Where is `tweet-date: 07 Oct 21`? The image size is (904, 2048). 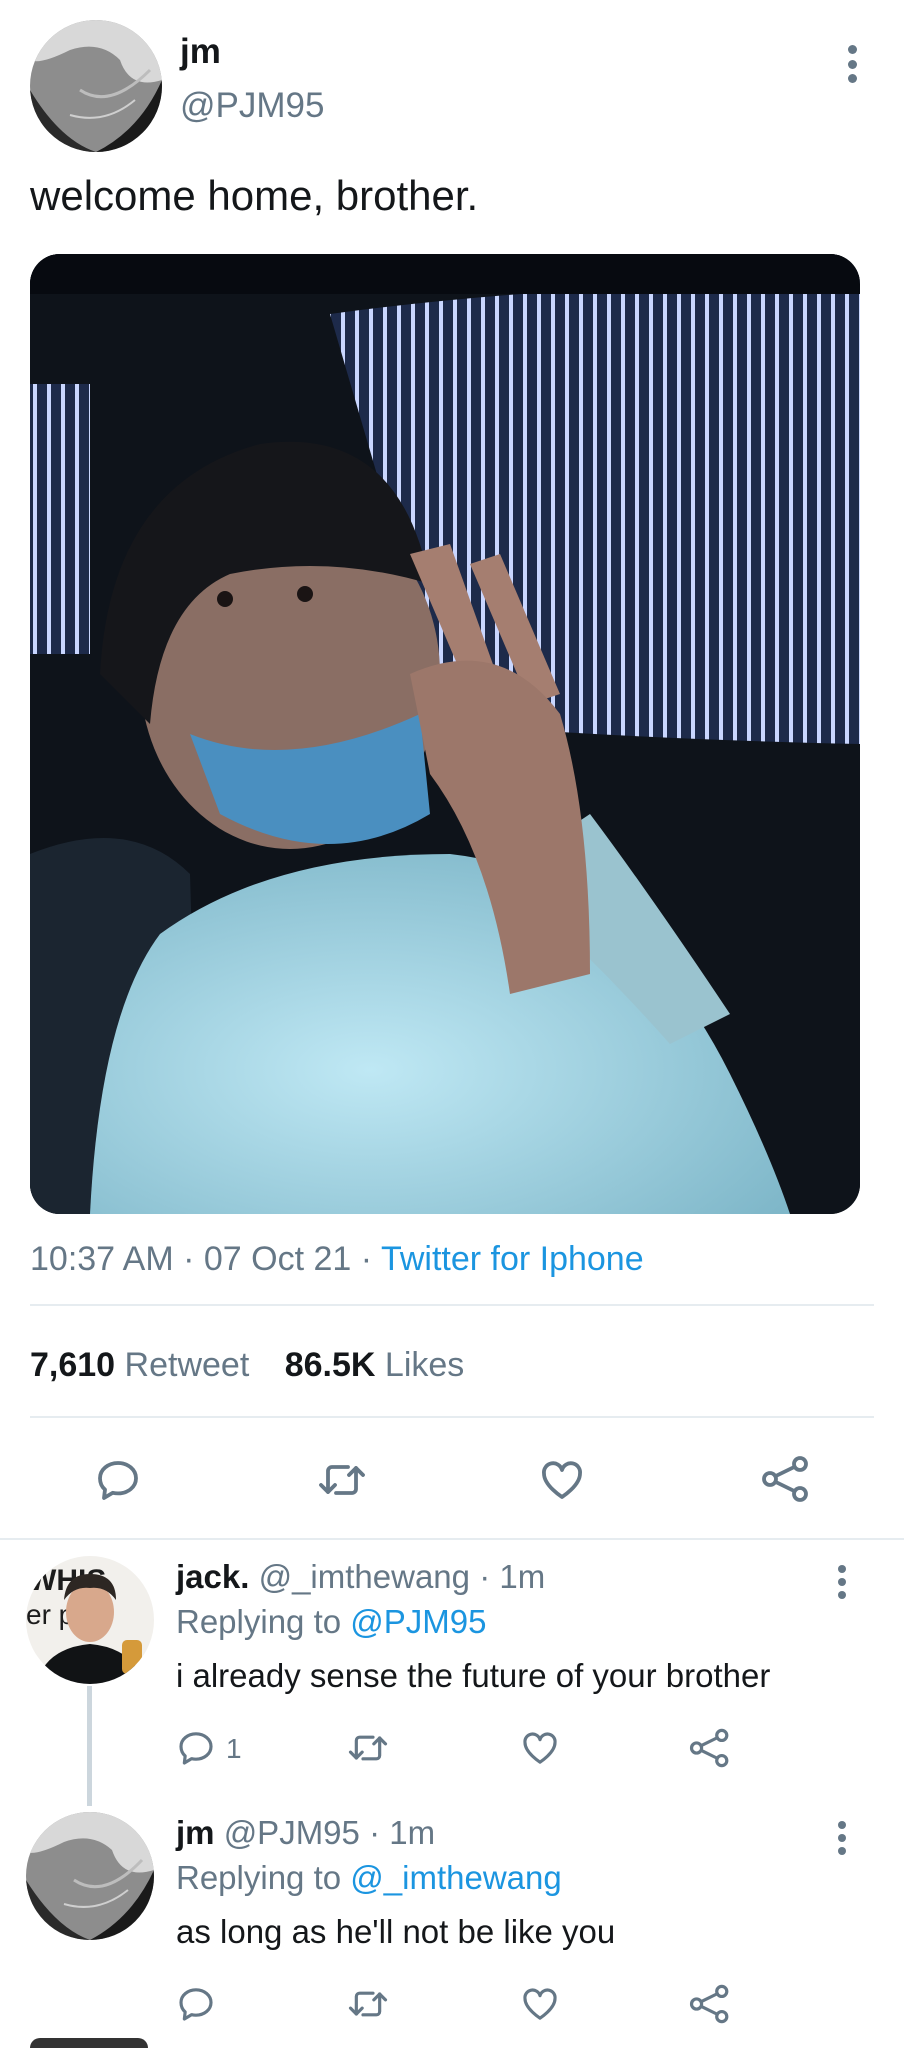
tweet-date: 07 Oct 21 is located at coordinates (277, 1259).